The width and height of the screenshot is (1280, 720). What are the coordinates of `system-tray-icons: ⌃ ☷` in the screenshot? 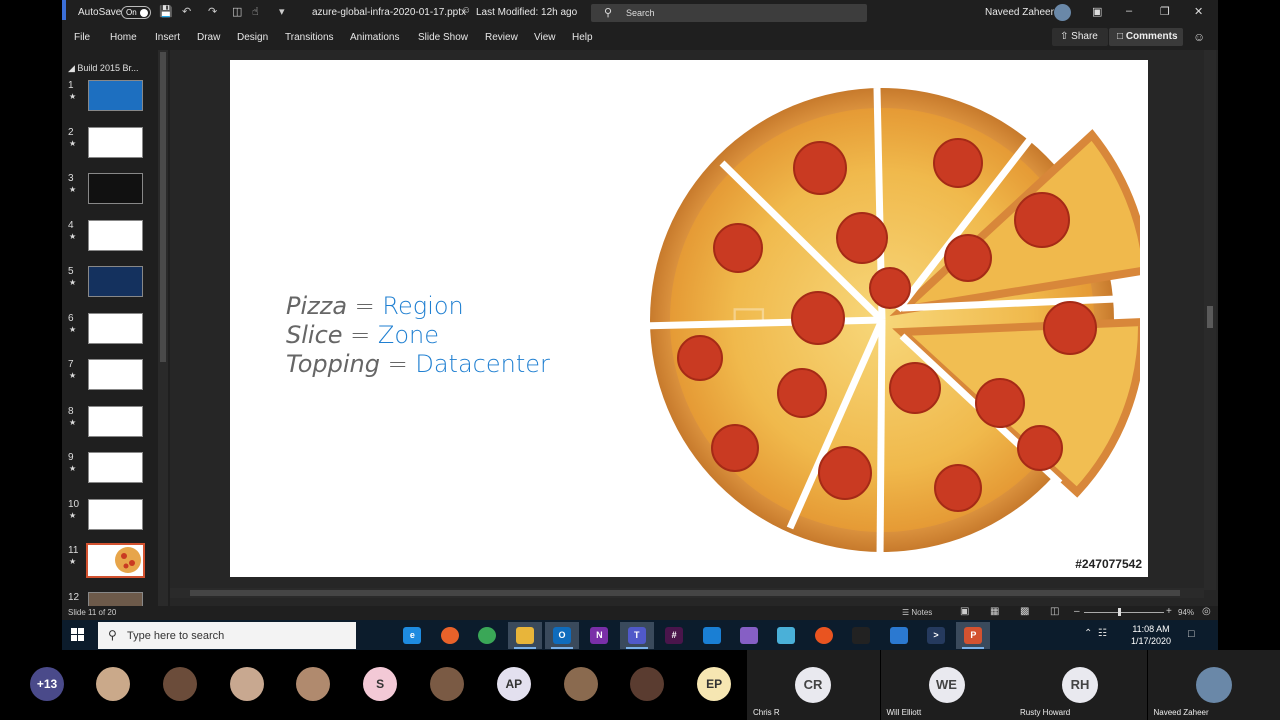 It's located at (1095, 633).